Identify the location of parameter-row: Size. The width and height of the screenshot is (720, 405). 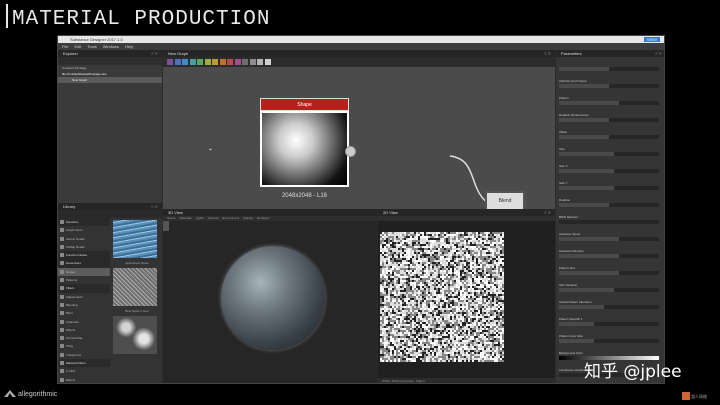
(609, 151).